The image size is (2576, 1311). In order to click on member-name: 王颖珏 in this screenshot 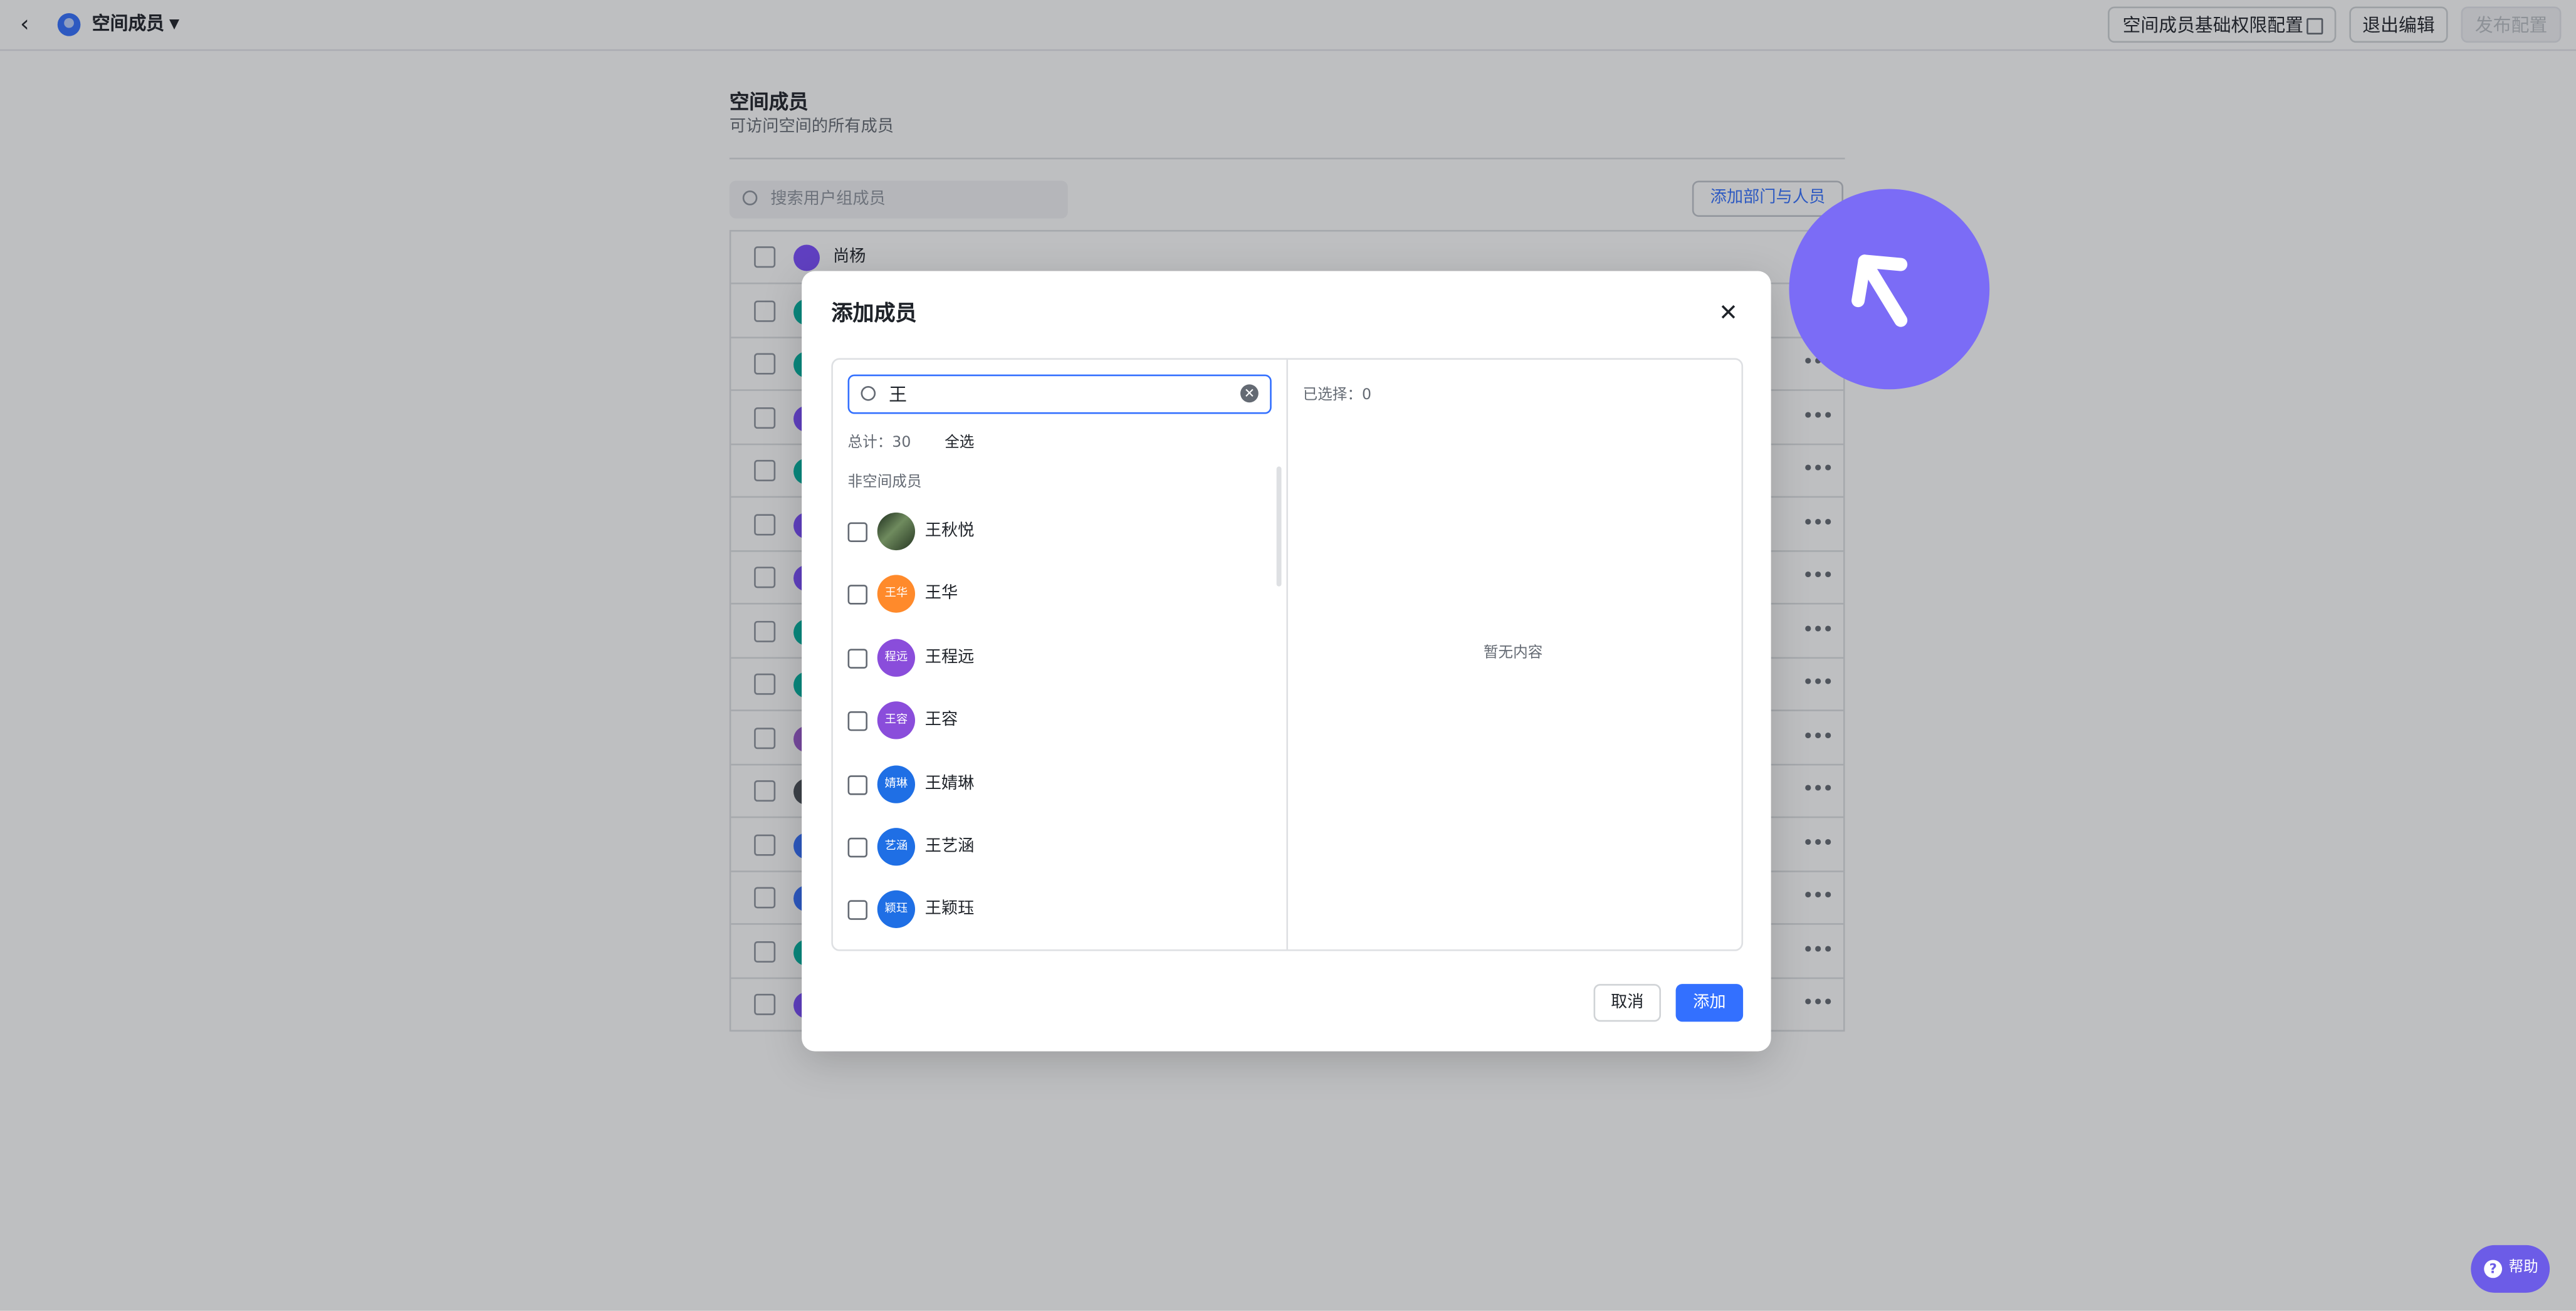, I will do `click(949, 910)`.